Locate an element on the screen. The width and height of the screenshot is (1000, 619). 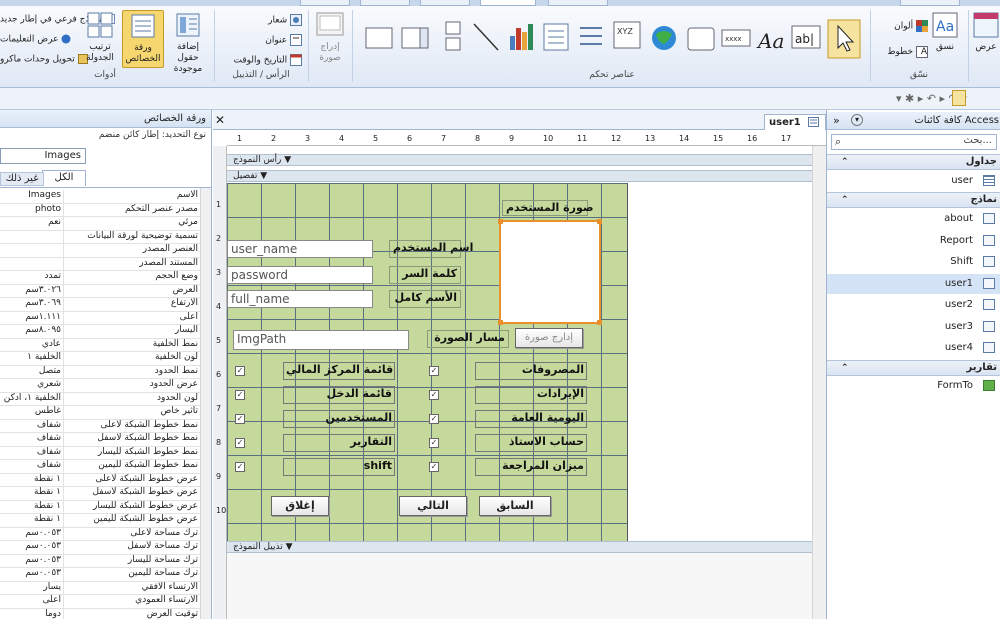
password-textbox: password is located at coordinates (300, 275).